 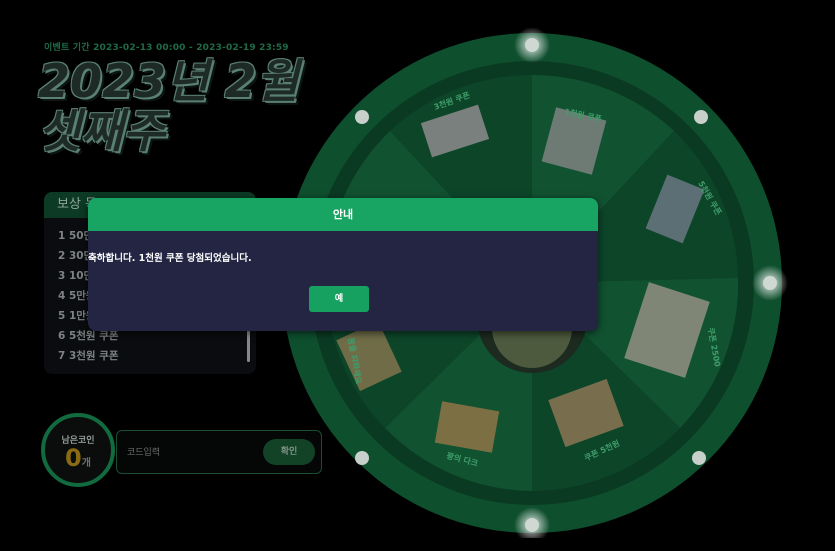 What do you see at coordinates (339, 299) in the screenshot?
I see `dialog-ok-button: 예` at bounding box center [339, 299].